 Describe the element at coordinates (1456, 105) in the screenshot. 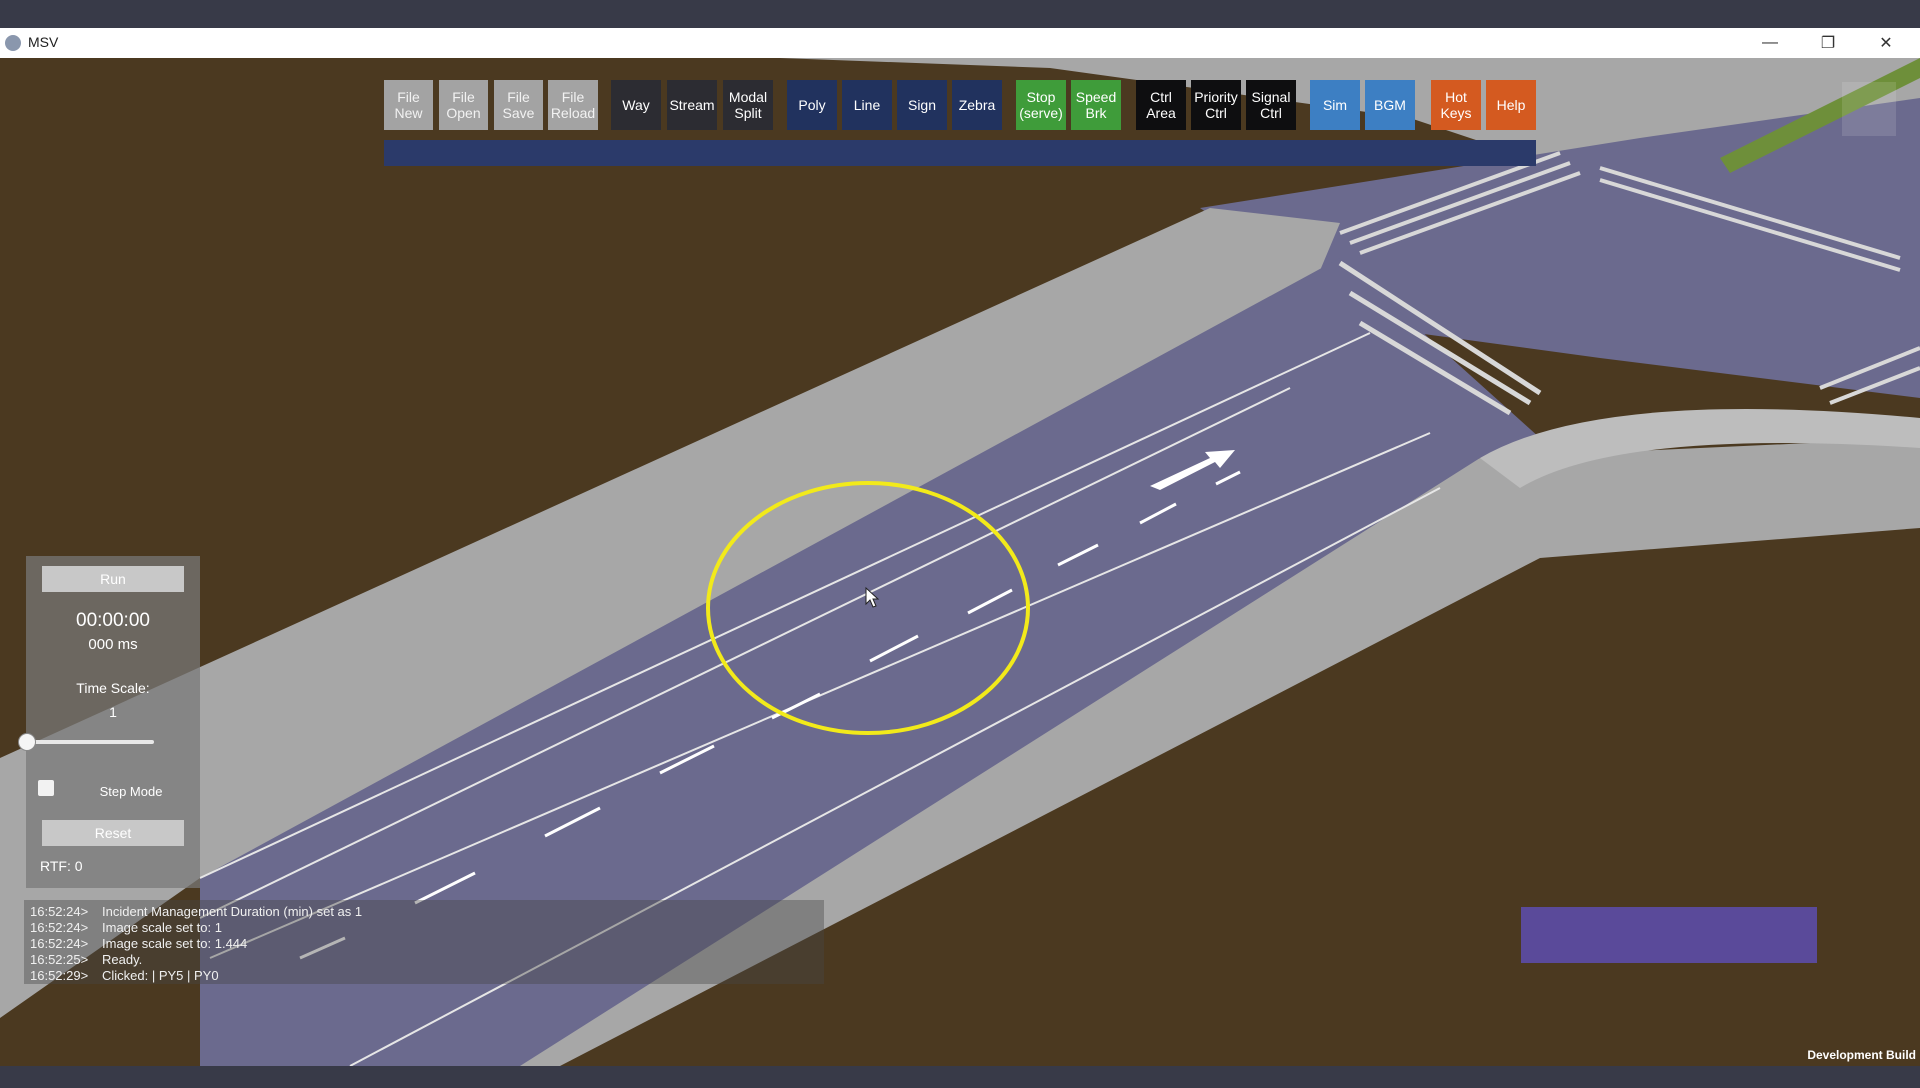

I see `hot-keys-button: Hot Keys` at that location.